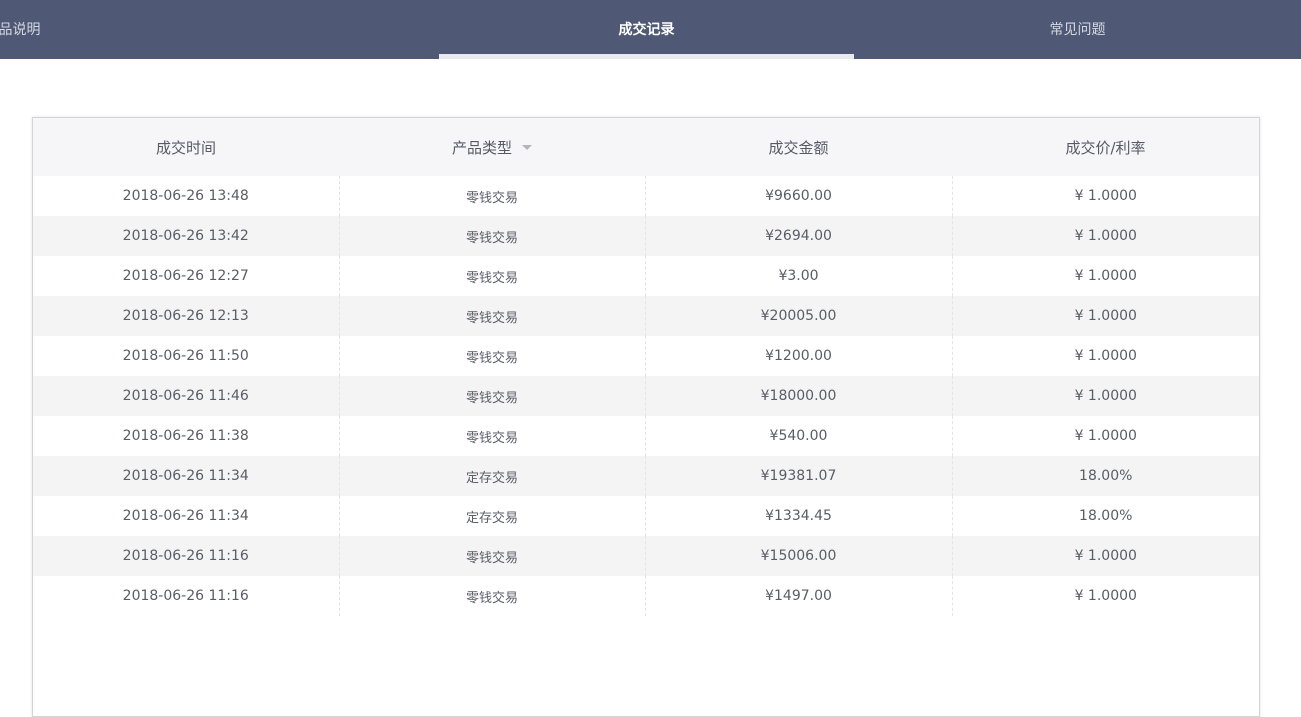 This screenshot has width=1301, height=717. I want to click on header-product-type: 产品类型, so click(492, 147).